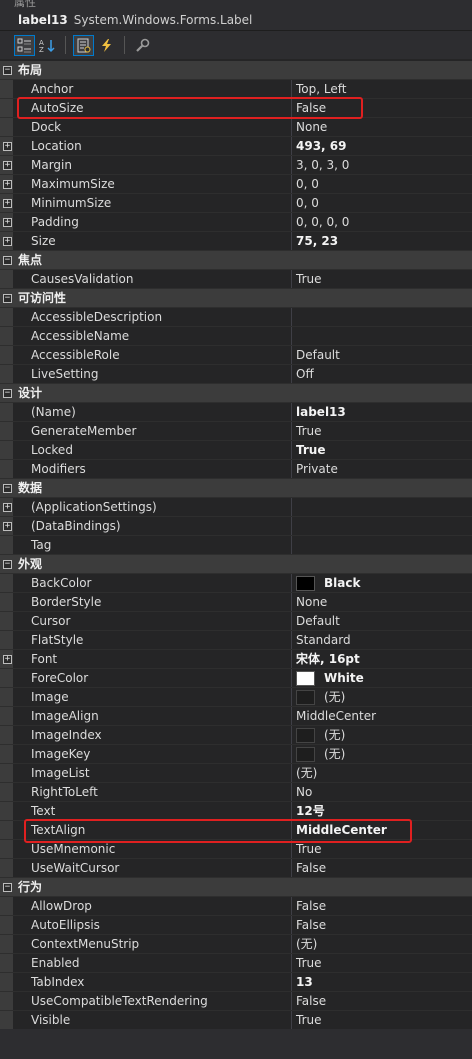 Image resolution: width=472 pixels, height=1059 pixels. I want to click on property-row-margin: + Margin 3, 0, 3, 0, so click(236, 165).